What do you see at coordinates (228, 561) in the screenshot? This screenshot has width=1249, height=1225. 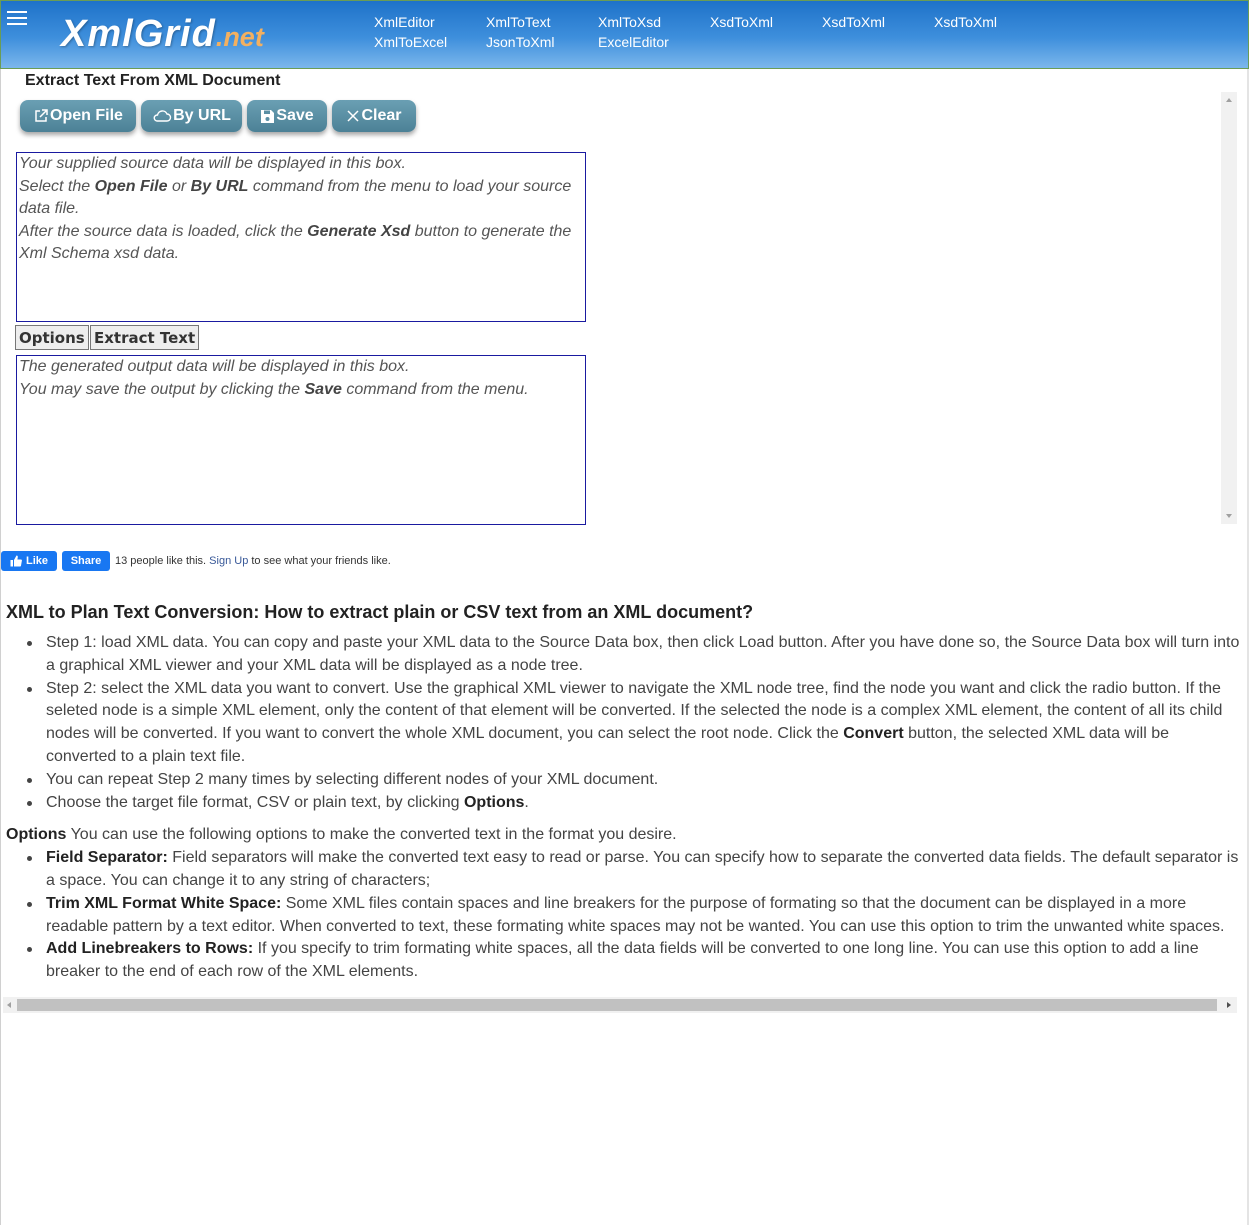 I see `facebook-signup-link: Sign Up` at bounding box center [228, 561].